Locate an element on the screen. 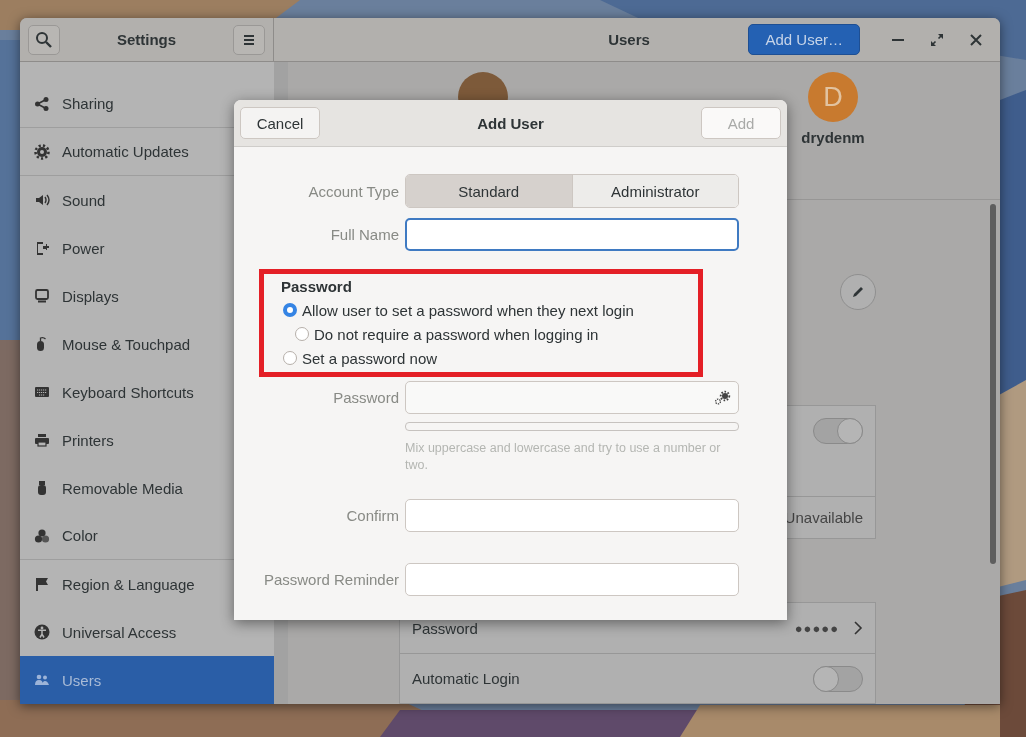 The image size is (1026, 737). account-type-option: Administrator is located at coordinates (654, 191).